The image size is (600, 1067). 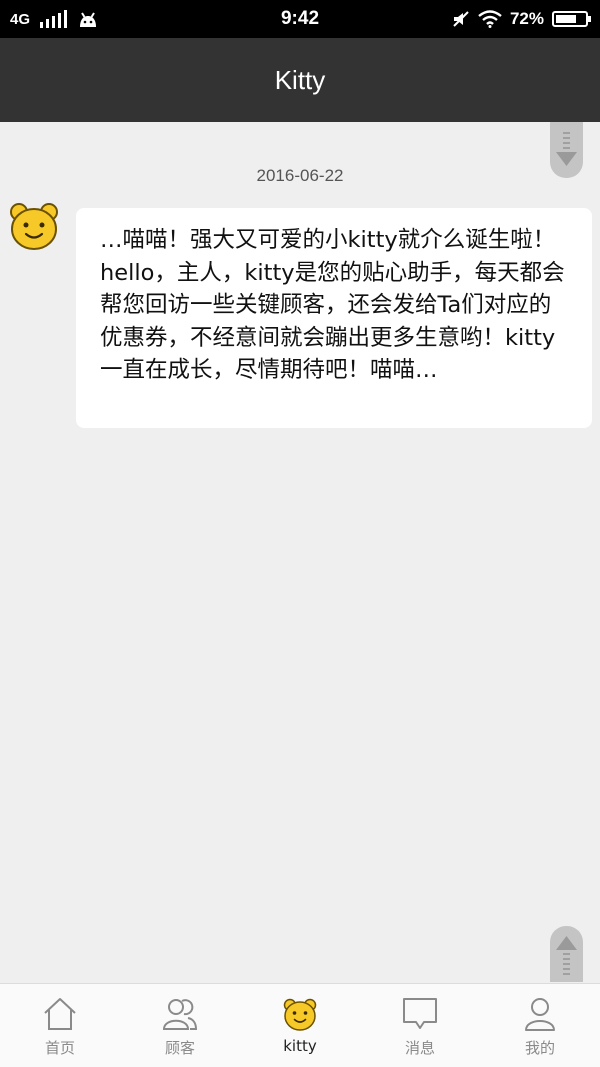 What do you see at coordinates (300, 1014) in the screenshot?
I see `kitty-bear-icon` at bounding box center [300, 1014].